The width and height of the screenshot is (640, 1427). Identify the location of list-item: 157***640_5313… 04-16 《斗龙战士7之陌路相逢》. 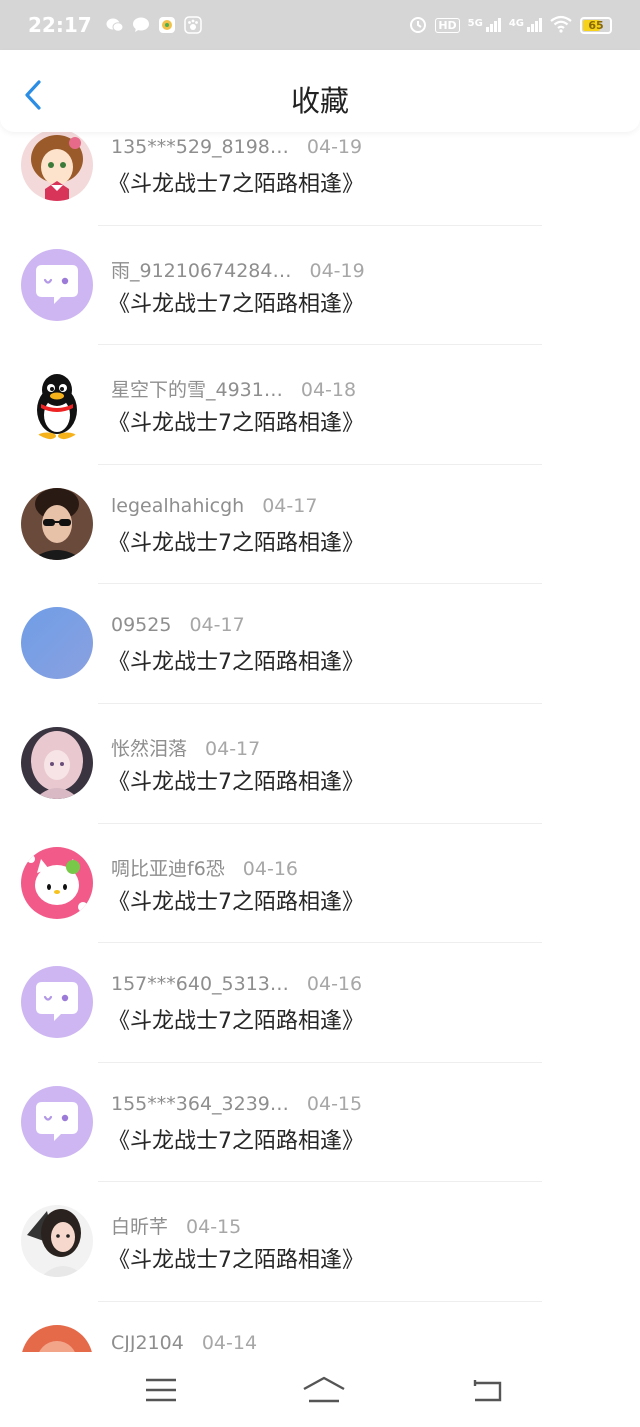
(320, 1003).